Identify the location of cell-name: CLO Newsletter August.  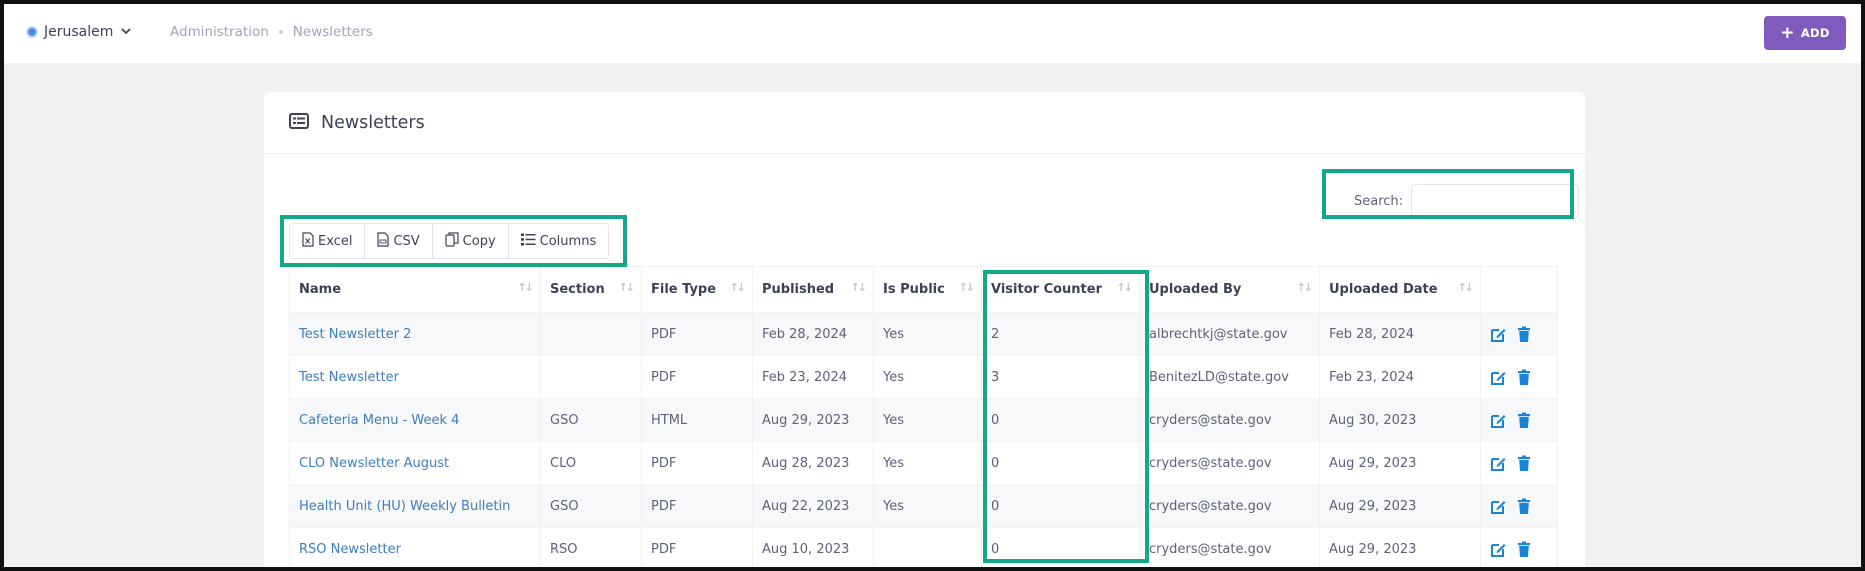
(415, 463).